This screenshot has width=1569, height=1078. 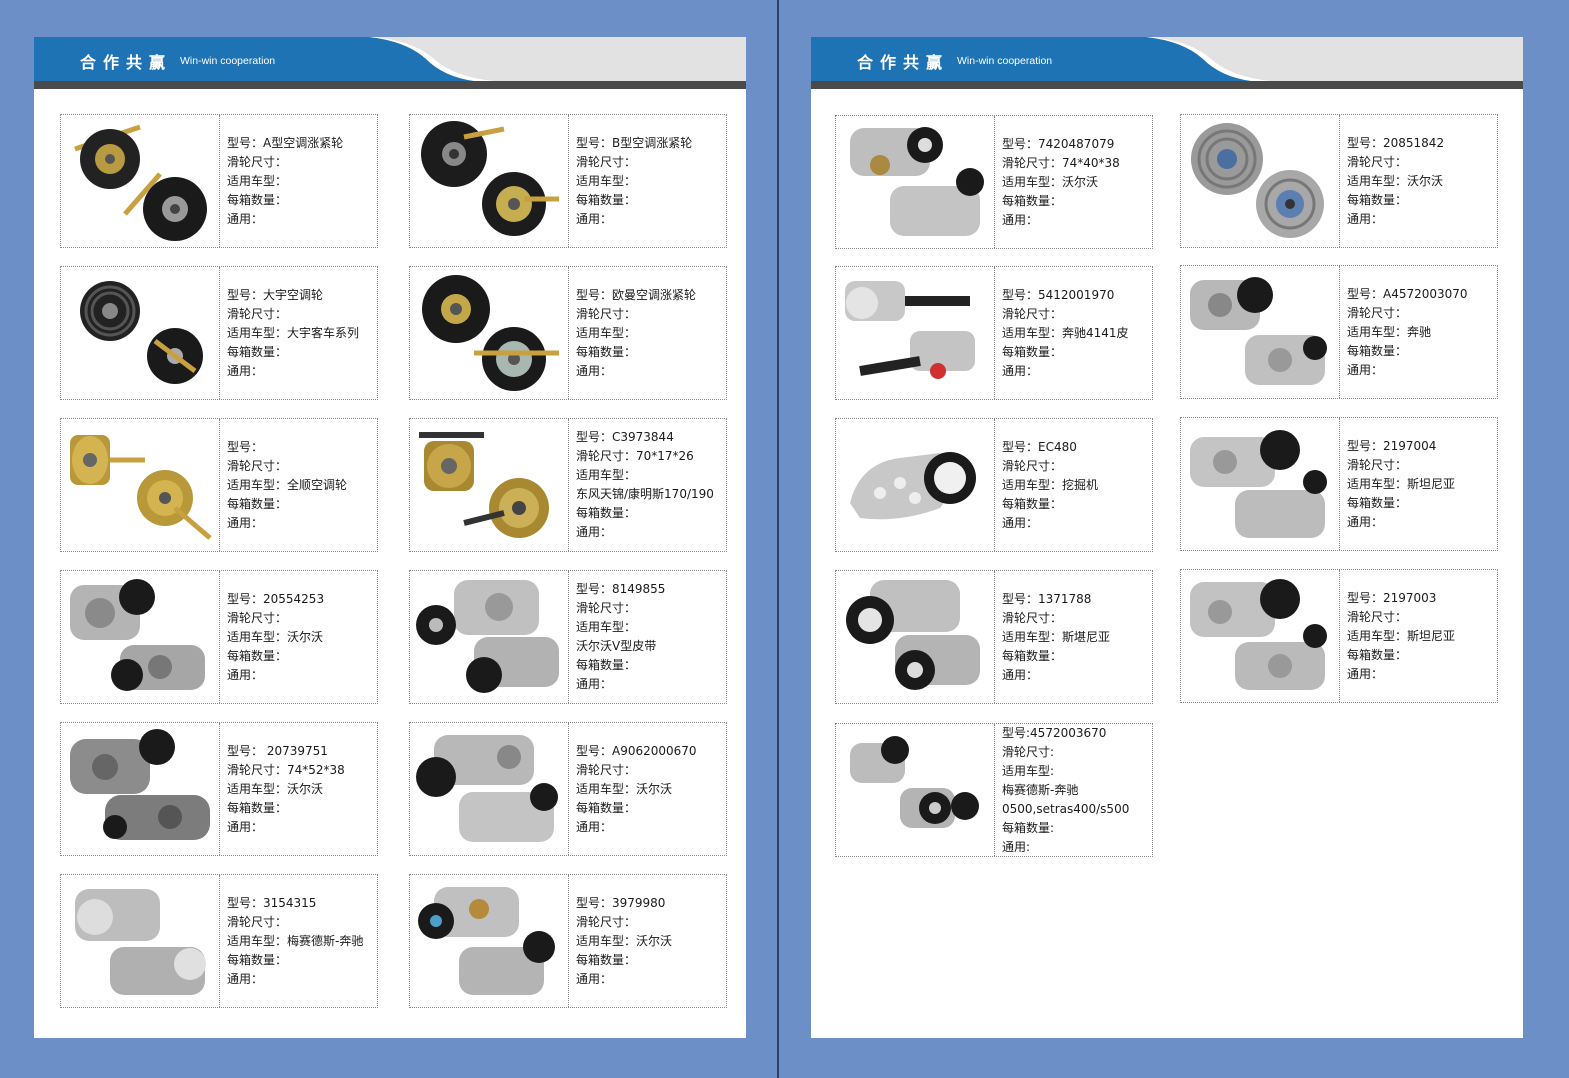 I want to click on product-card: 型号：A9062000670 滑轮尺寸： 适用车型：沃尔沃 每箱数量： 通用：, so click(x=568, y=789).